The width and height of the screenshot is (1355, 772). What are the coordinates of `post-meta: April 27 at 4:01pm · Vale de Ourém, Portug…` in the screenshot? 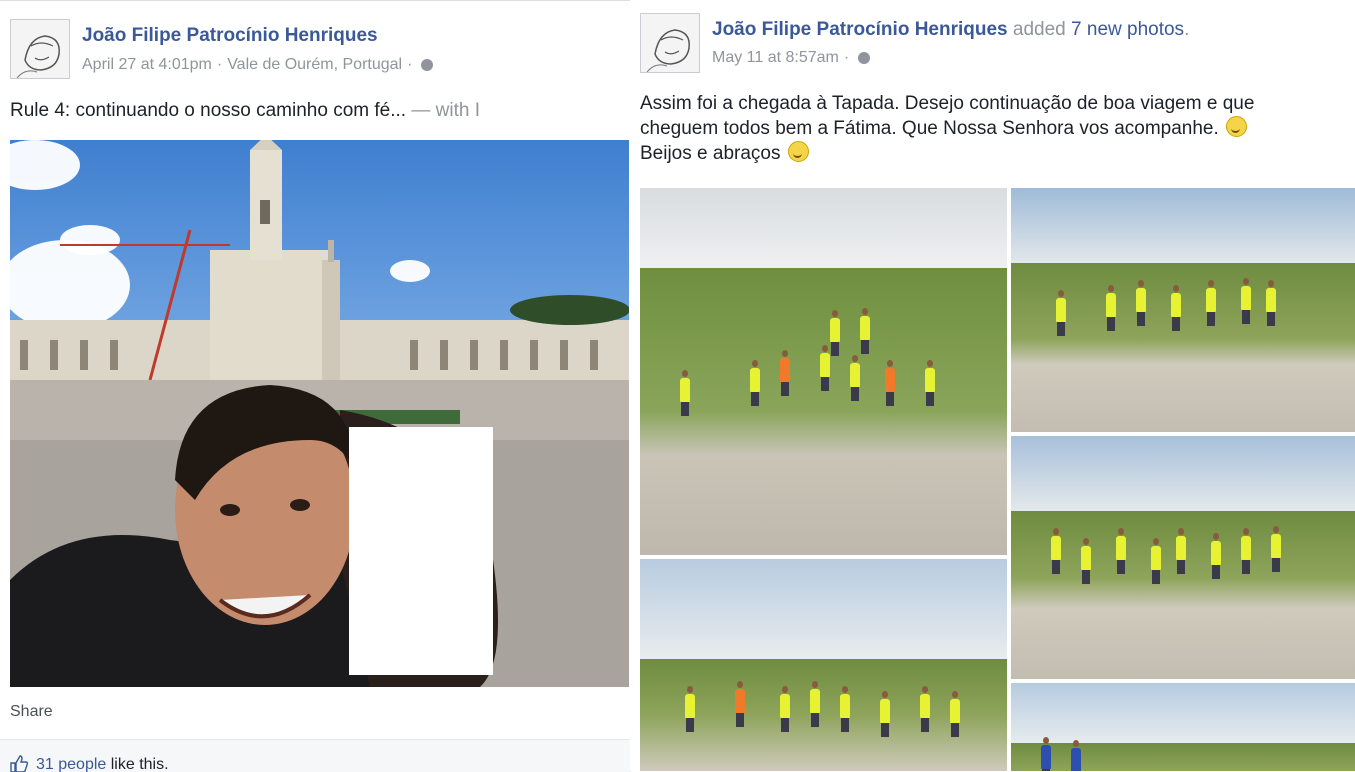 It's located at (258, 65).